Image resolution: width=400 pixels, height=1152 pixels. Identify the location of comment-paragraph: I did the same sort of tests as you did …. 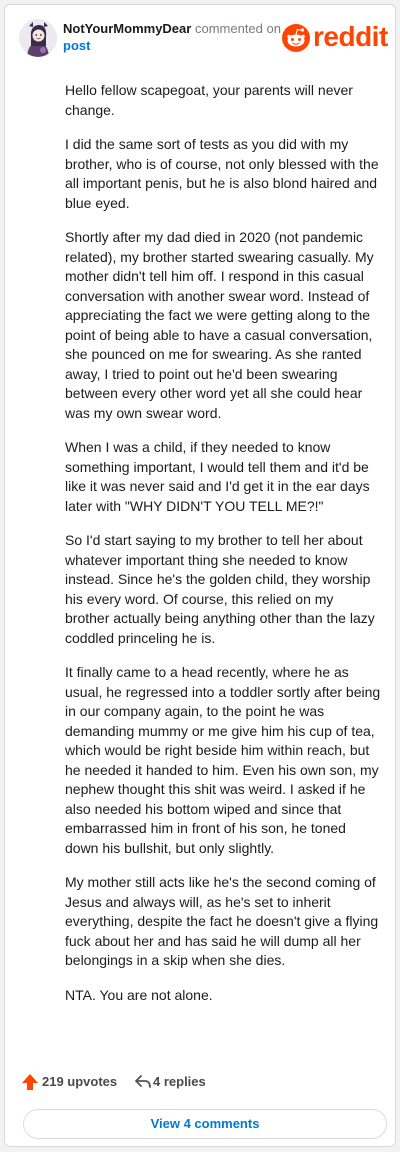
(222, 173).